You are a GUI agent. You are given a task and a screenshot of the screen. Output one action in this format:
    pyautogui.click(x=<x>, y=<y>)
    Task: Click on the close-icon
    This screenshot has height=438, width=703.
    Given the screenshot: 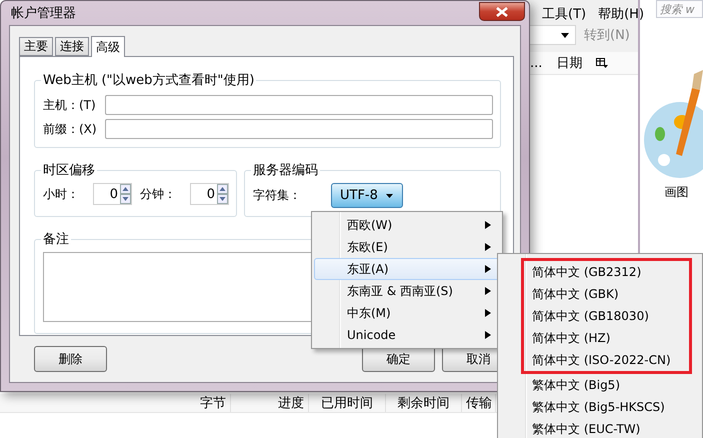 What is the action you would take?
    pyautogui.click(x=502, y=11)
    